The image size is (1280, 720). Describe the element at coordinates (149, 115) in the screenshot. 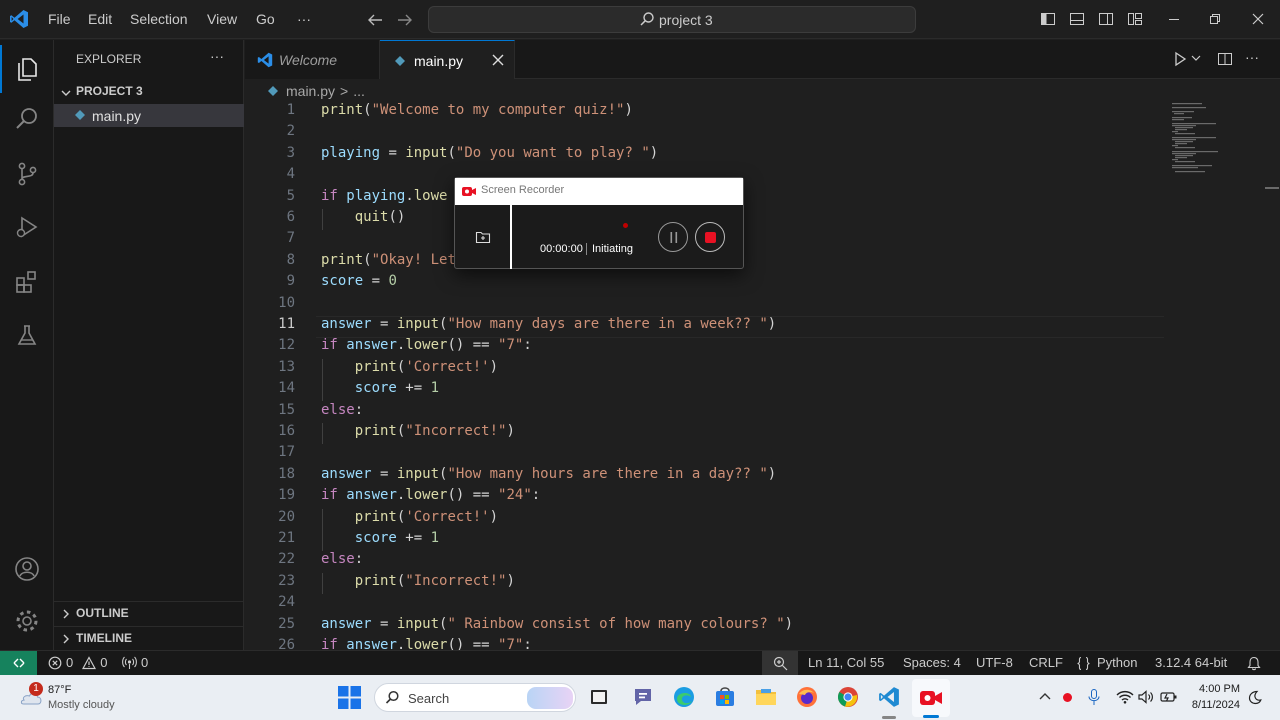

I see `file-item-main-py: main.py` at that location.